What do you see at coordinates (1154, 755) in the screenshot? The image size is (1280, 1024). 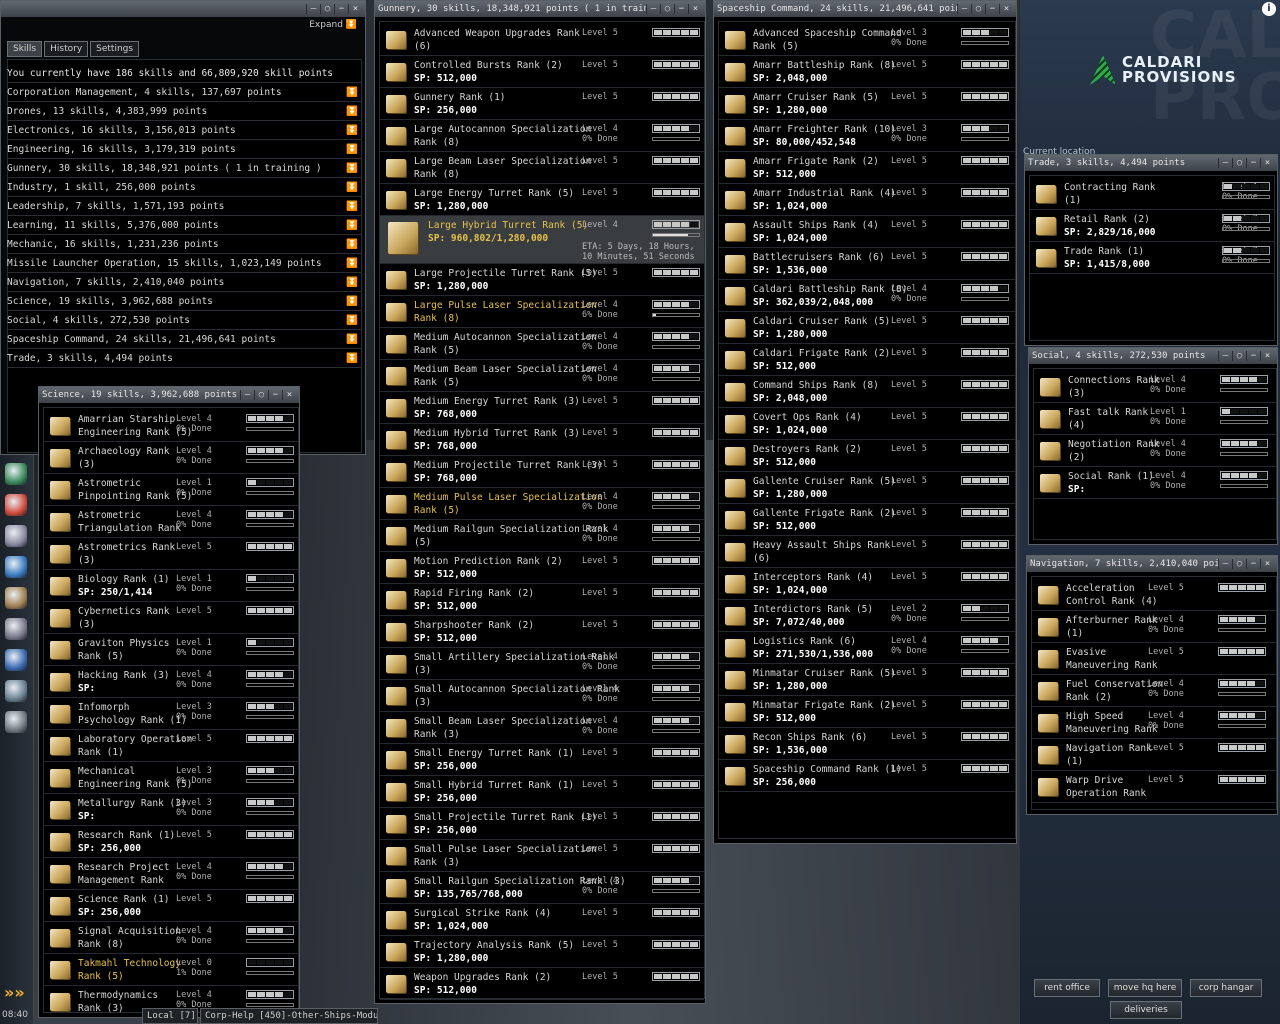 I see `skill-row: Navigation Rank (1) Level 5` at bounding box center [1154, 755].